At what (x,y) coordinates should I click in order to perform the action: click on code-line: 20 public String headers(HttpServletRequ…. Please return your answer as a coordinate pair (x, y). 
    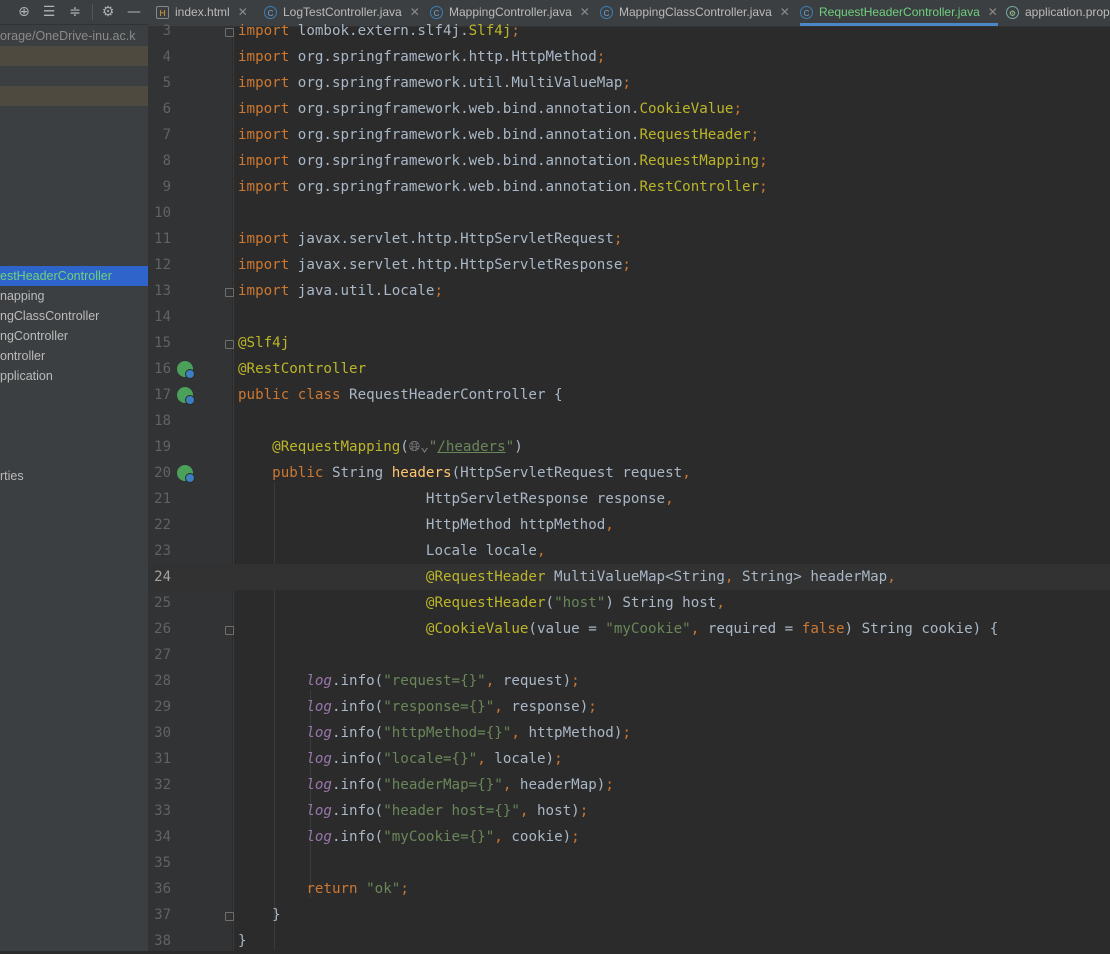
    Looking at the image, I should click on (629, 473).